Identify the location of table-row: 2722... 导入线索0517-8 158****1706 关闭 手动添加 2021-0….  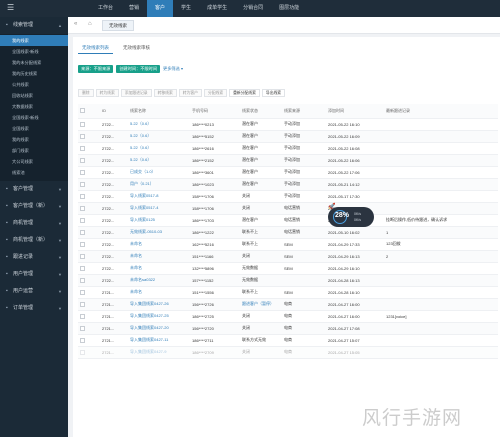
(288, 196).